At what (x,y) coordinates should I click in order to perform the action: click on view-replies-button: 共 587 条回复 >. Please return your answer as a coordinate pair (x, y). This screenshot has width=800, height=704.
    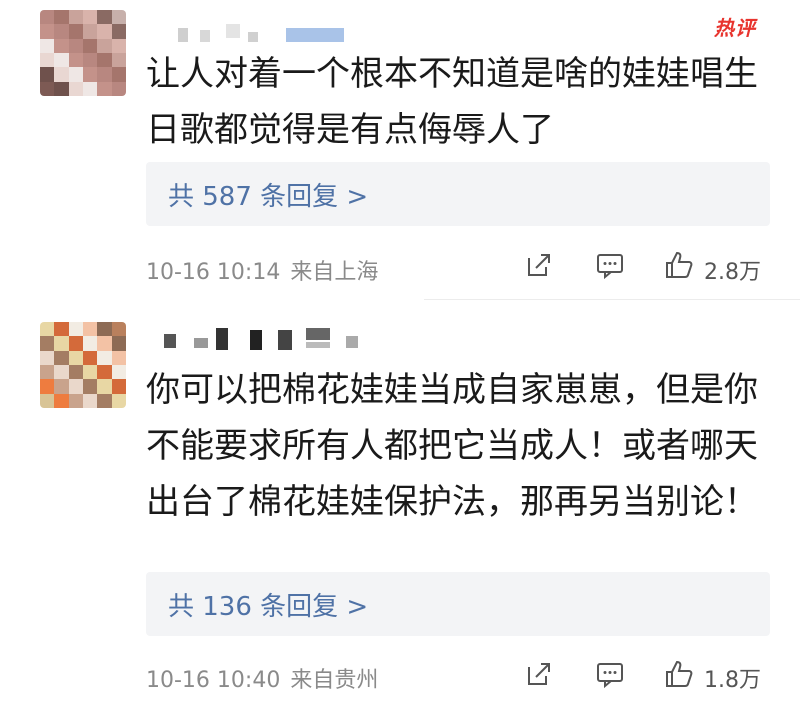
    Looking at the image, I should click on (458, 194).